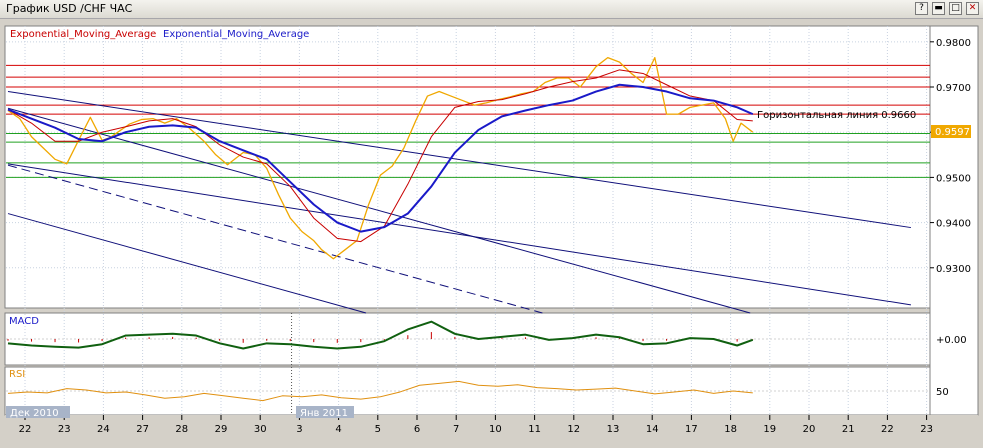  Describe the element at coordinates (836, 115) in the screenshot. I see `annotation-label: Горизонтальная линия 0.9660` at that location.